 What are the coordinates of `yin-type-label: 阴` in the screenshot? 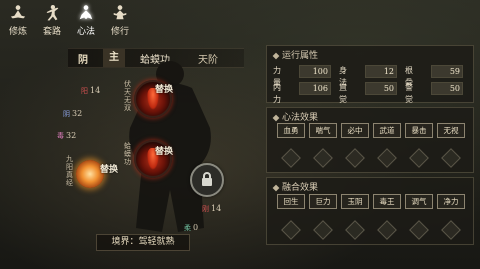 It's located at (83, 60).